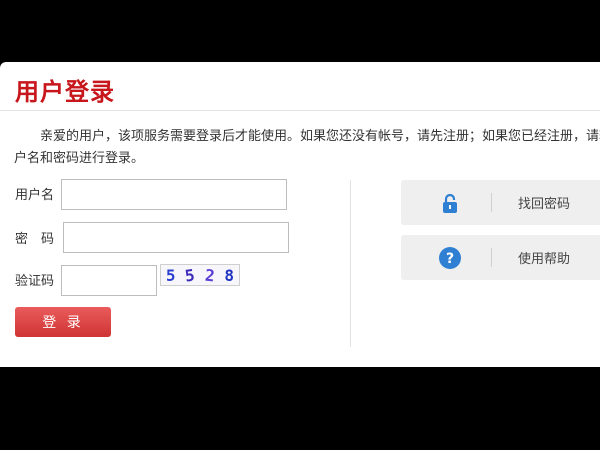 This screenshot has width=600, height=450. What do you see at coordinates (65, 92) in the screenshot?
I see `page-title: 用户登录` at bounding box center [65, 92].